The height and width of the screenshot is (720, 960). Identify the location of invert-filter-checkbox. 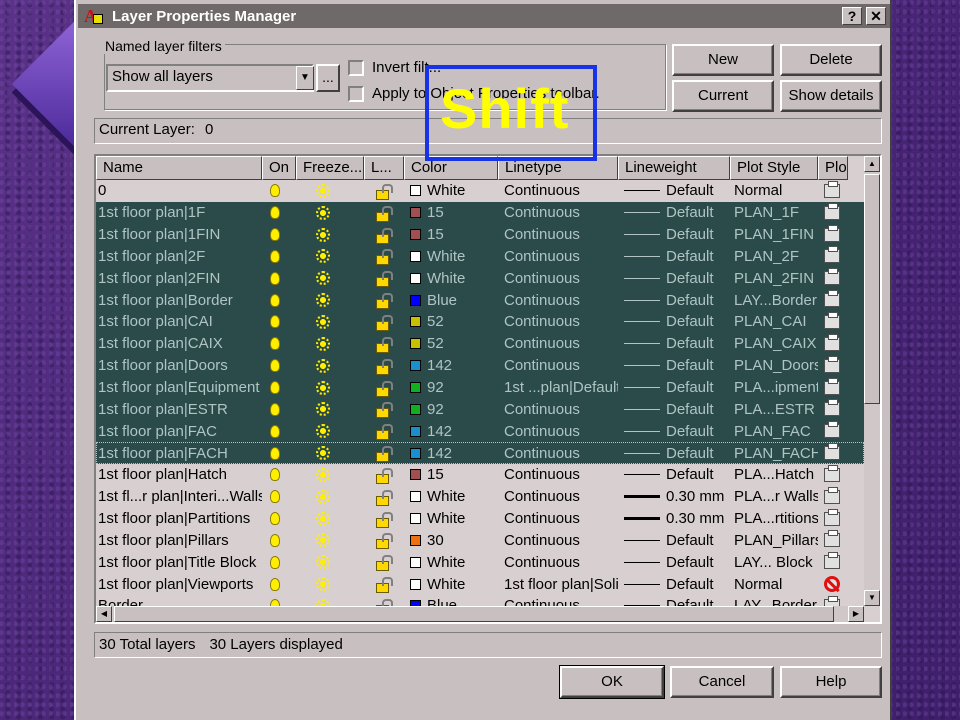
(356, 68).